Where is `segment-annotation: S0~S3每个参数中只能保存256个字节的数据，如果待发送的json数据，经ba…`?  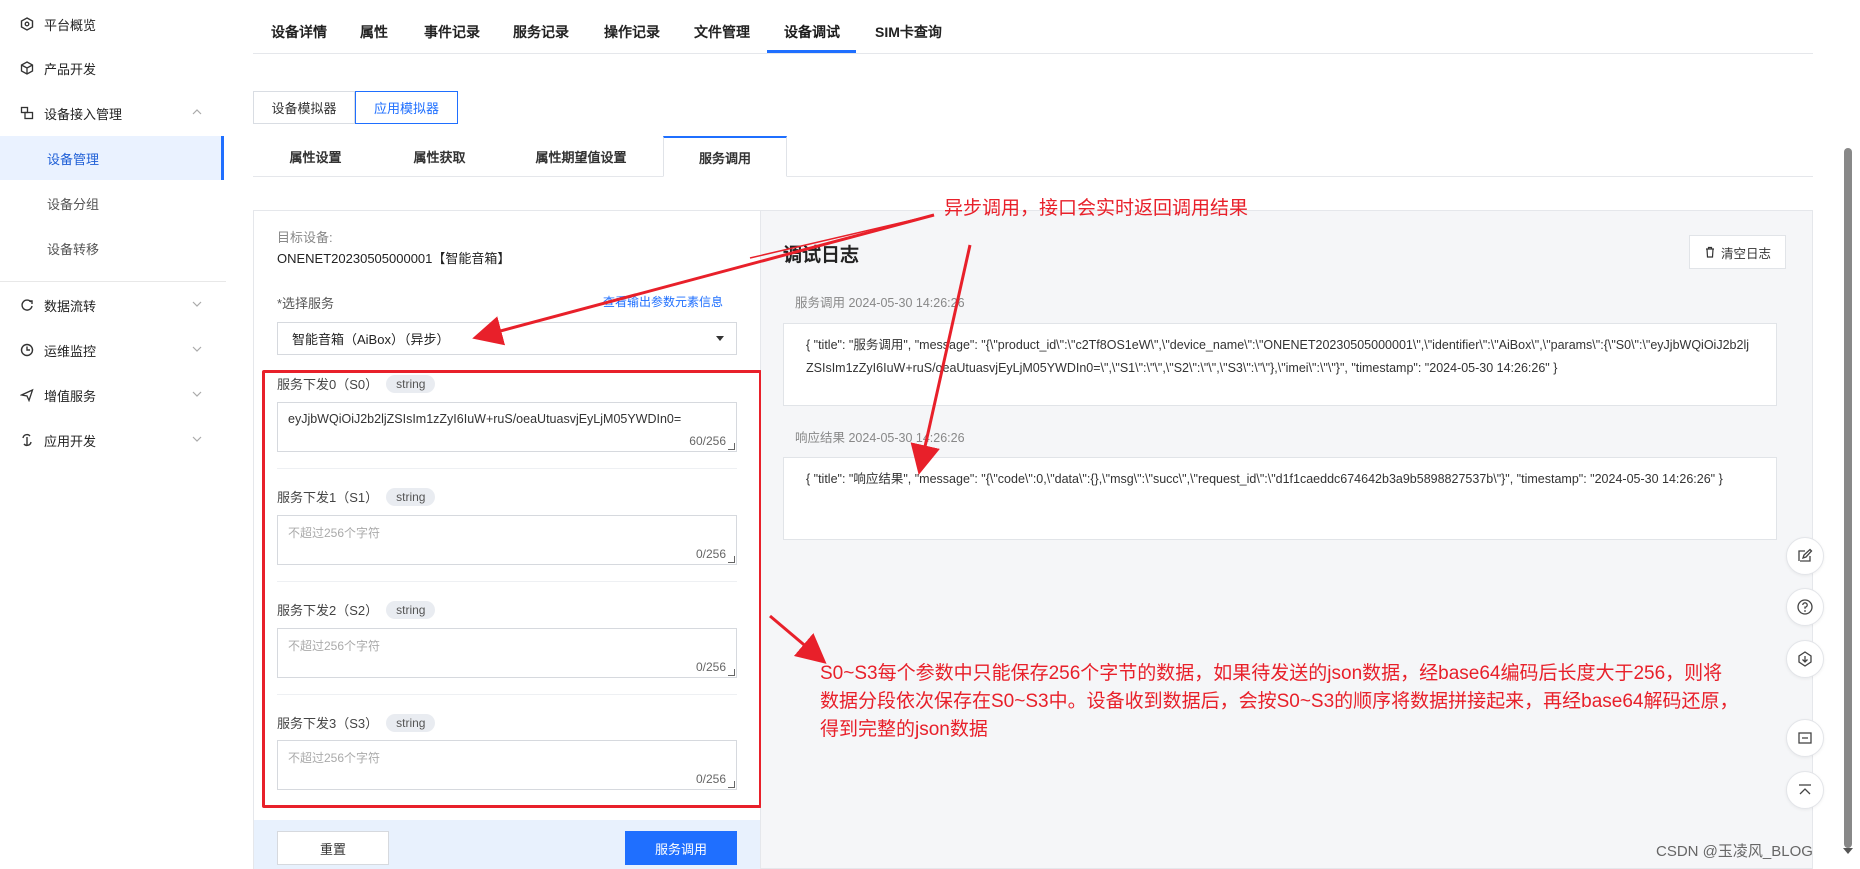 segment-annotation: S0~S3每个参数中只能保存256个字节的数据，如果待发送的json数据，经ba… is located at coordinates (1279, 701).